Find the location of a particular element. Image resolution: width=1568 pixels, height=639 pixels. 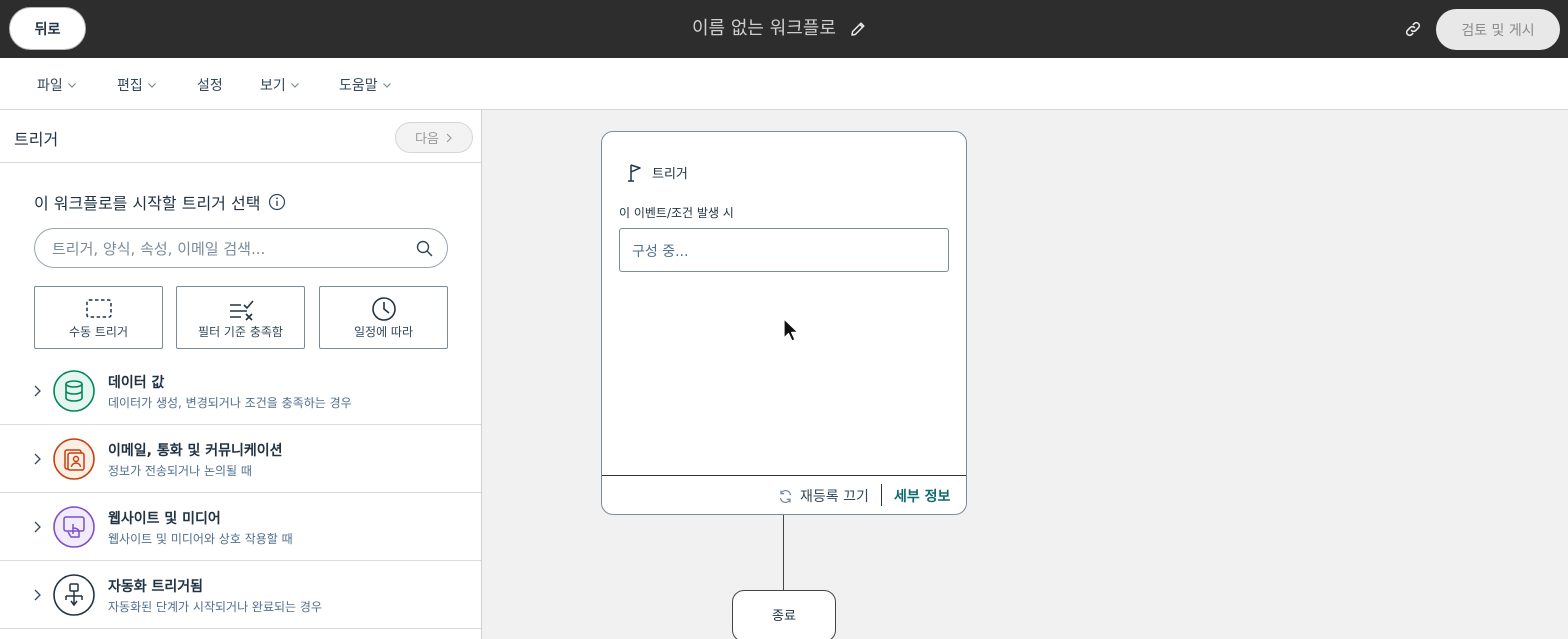

tile-label: 필터 기준 충족함 is located at coordinates (240, 332).